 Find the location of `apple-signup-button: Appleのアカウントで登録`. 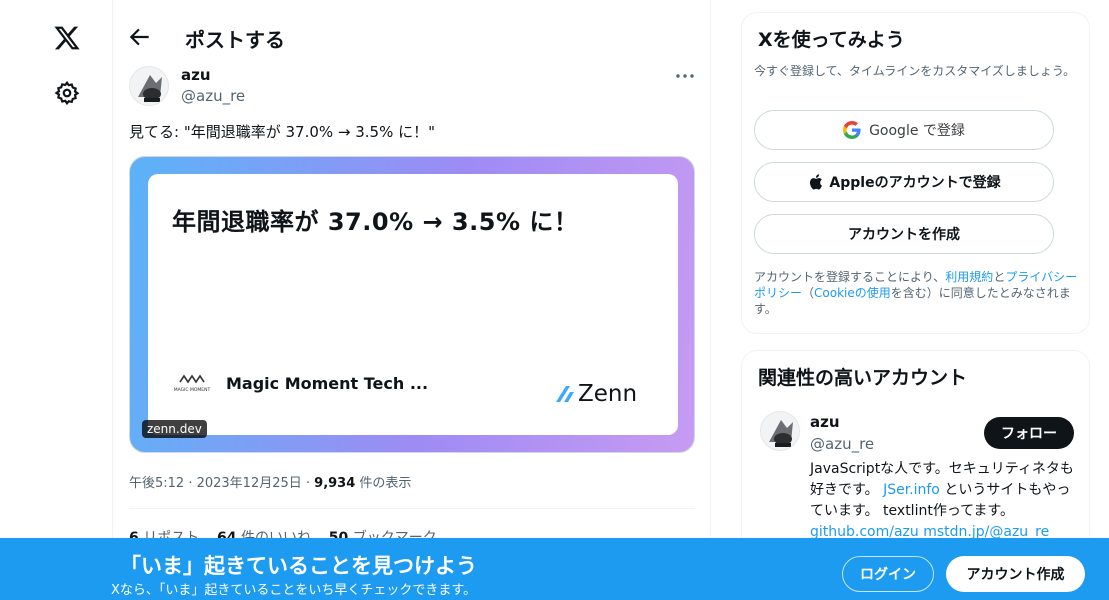

apple-signup-button: Appleのアカウントで登録 is located at coordinates (904, 182).